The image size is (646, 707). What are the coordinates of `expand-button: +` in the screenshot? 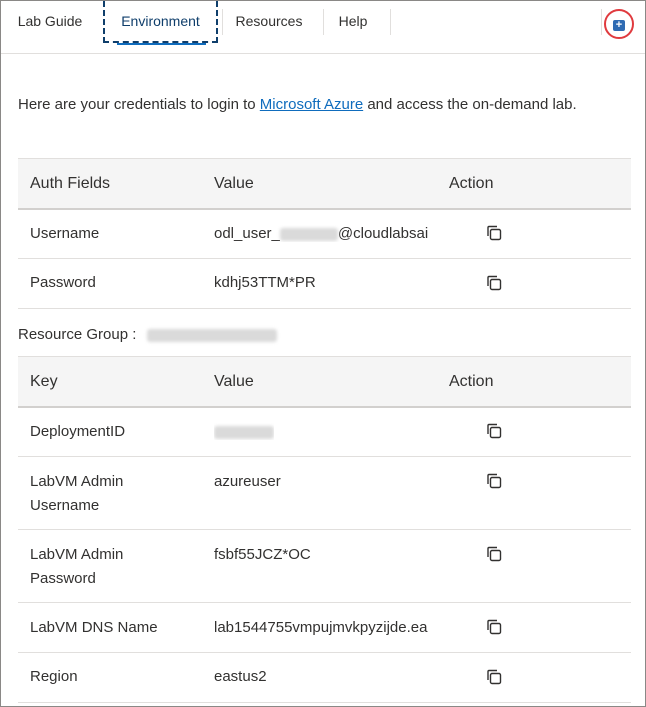 It's located at (619, 24).